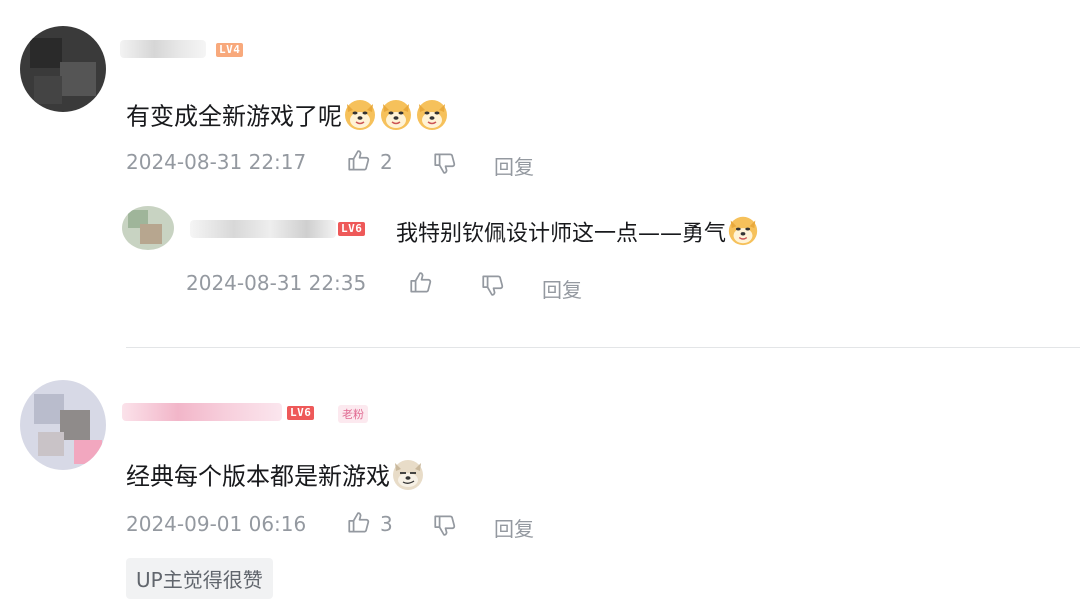 This screenshot has height=608, width=1080. I want to click on like-count: 3, so click(386, 524).